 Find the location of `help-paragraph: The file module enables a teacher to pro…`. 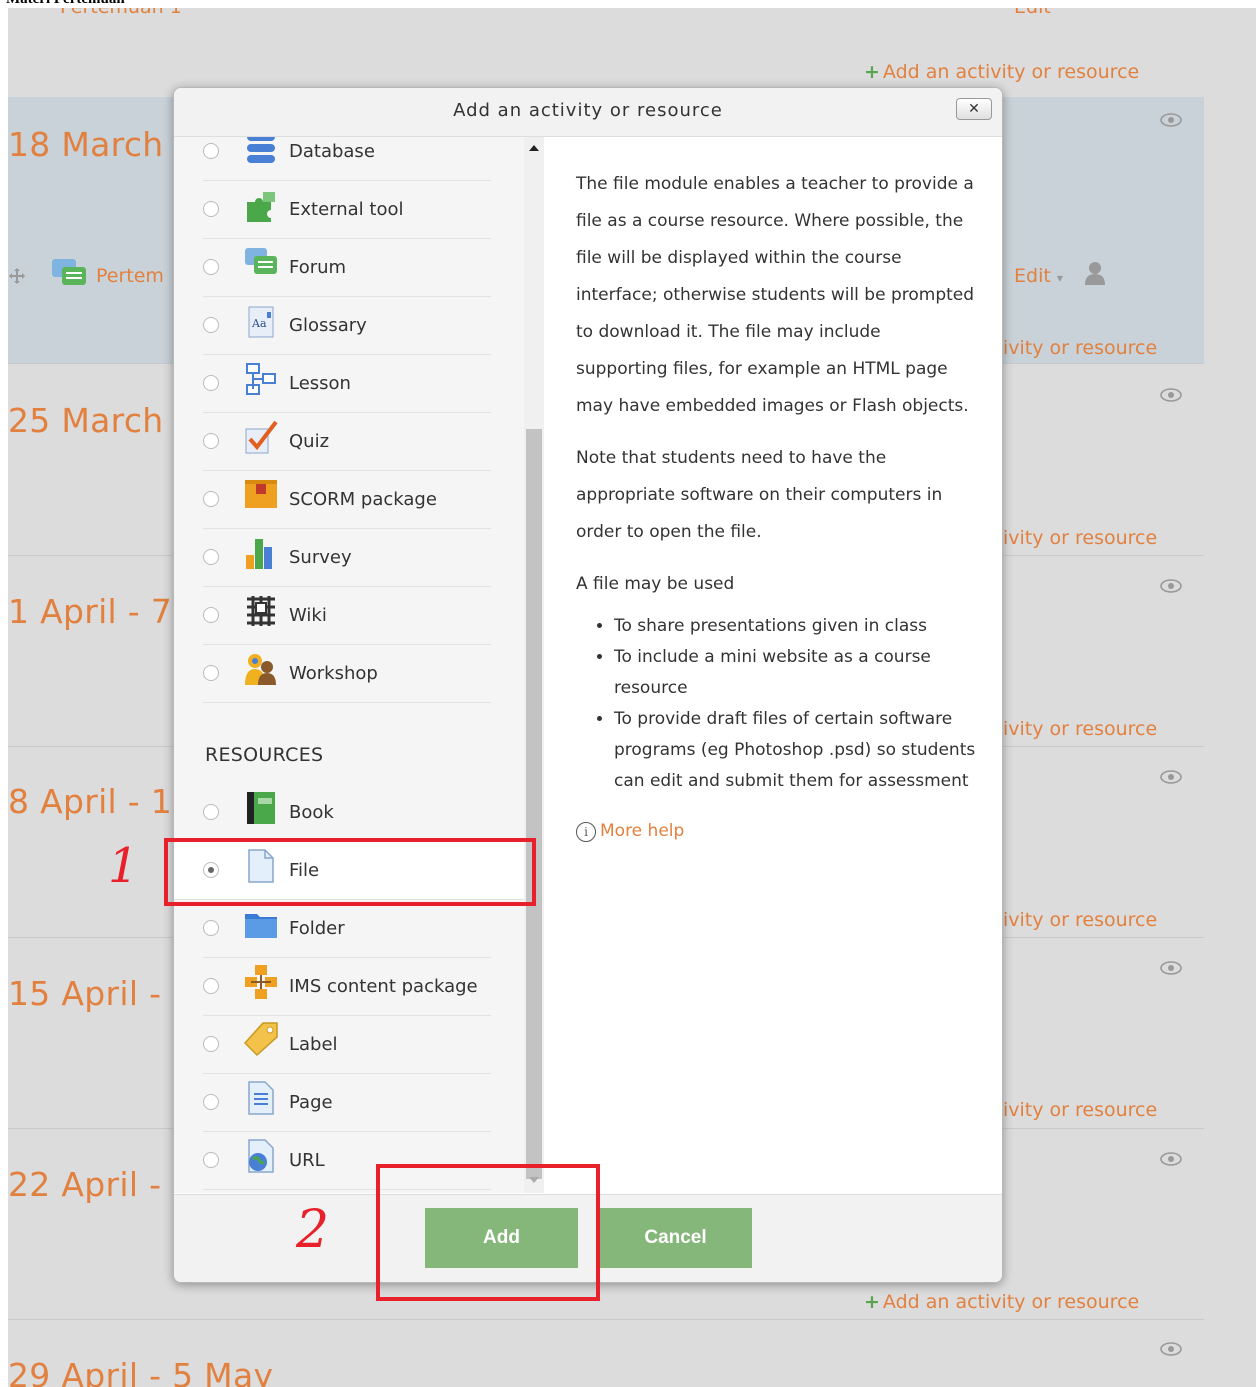

help-paragraph: The file module enables a teacher to pro… is located at coordinates (775, 295).